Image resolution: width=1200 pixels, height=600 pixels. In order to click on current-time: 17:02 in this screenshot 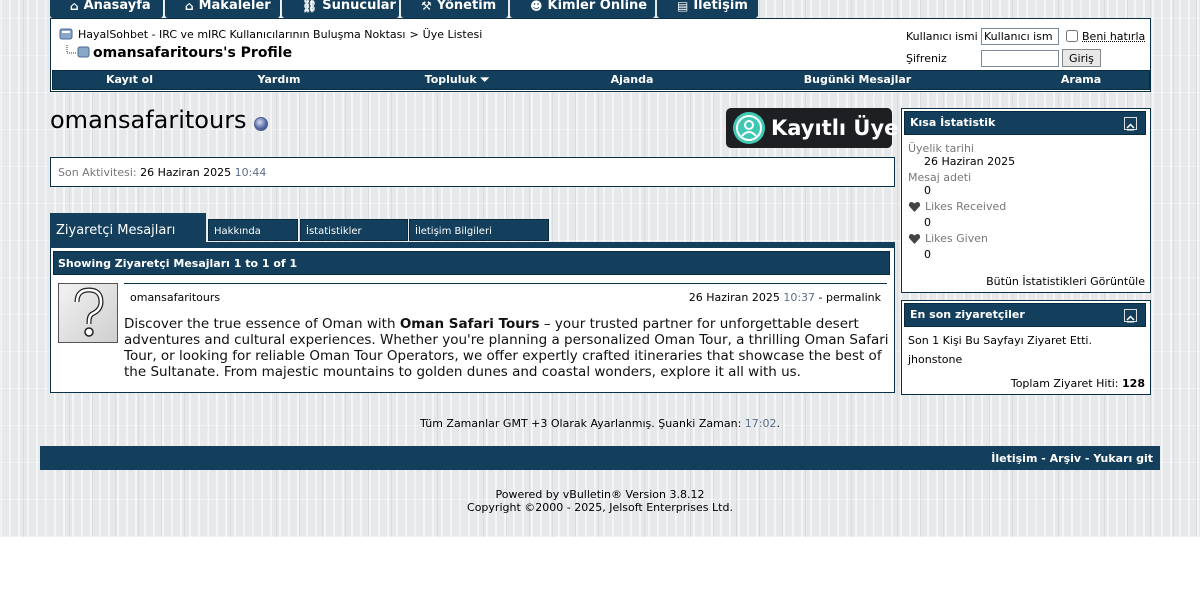, I will do `click(760, 423)`.